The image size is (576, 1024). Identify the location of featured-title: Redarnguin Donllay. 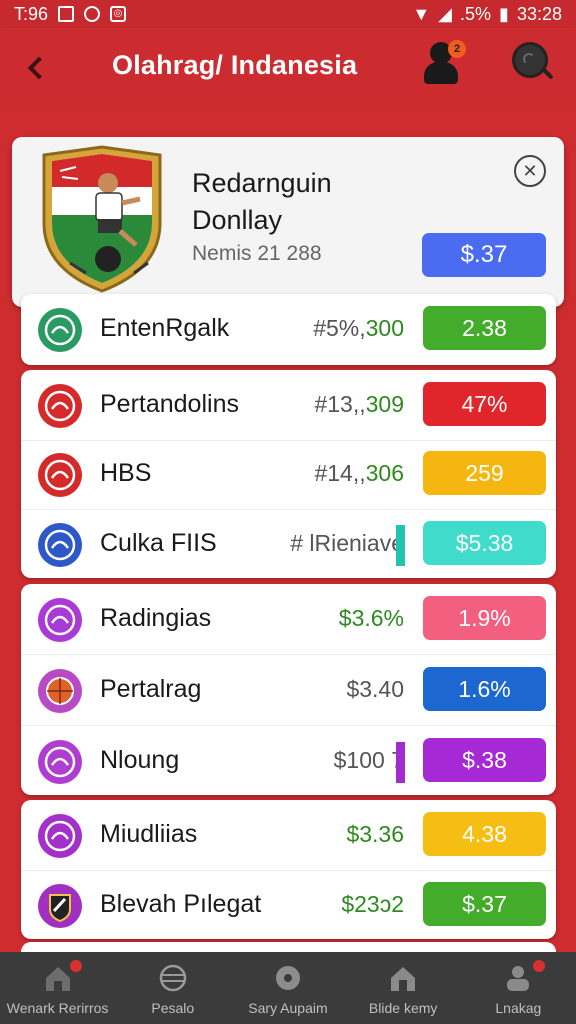
(262, 201).